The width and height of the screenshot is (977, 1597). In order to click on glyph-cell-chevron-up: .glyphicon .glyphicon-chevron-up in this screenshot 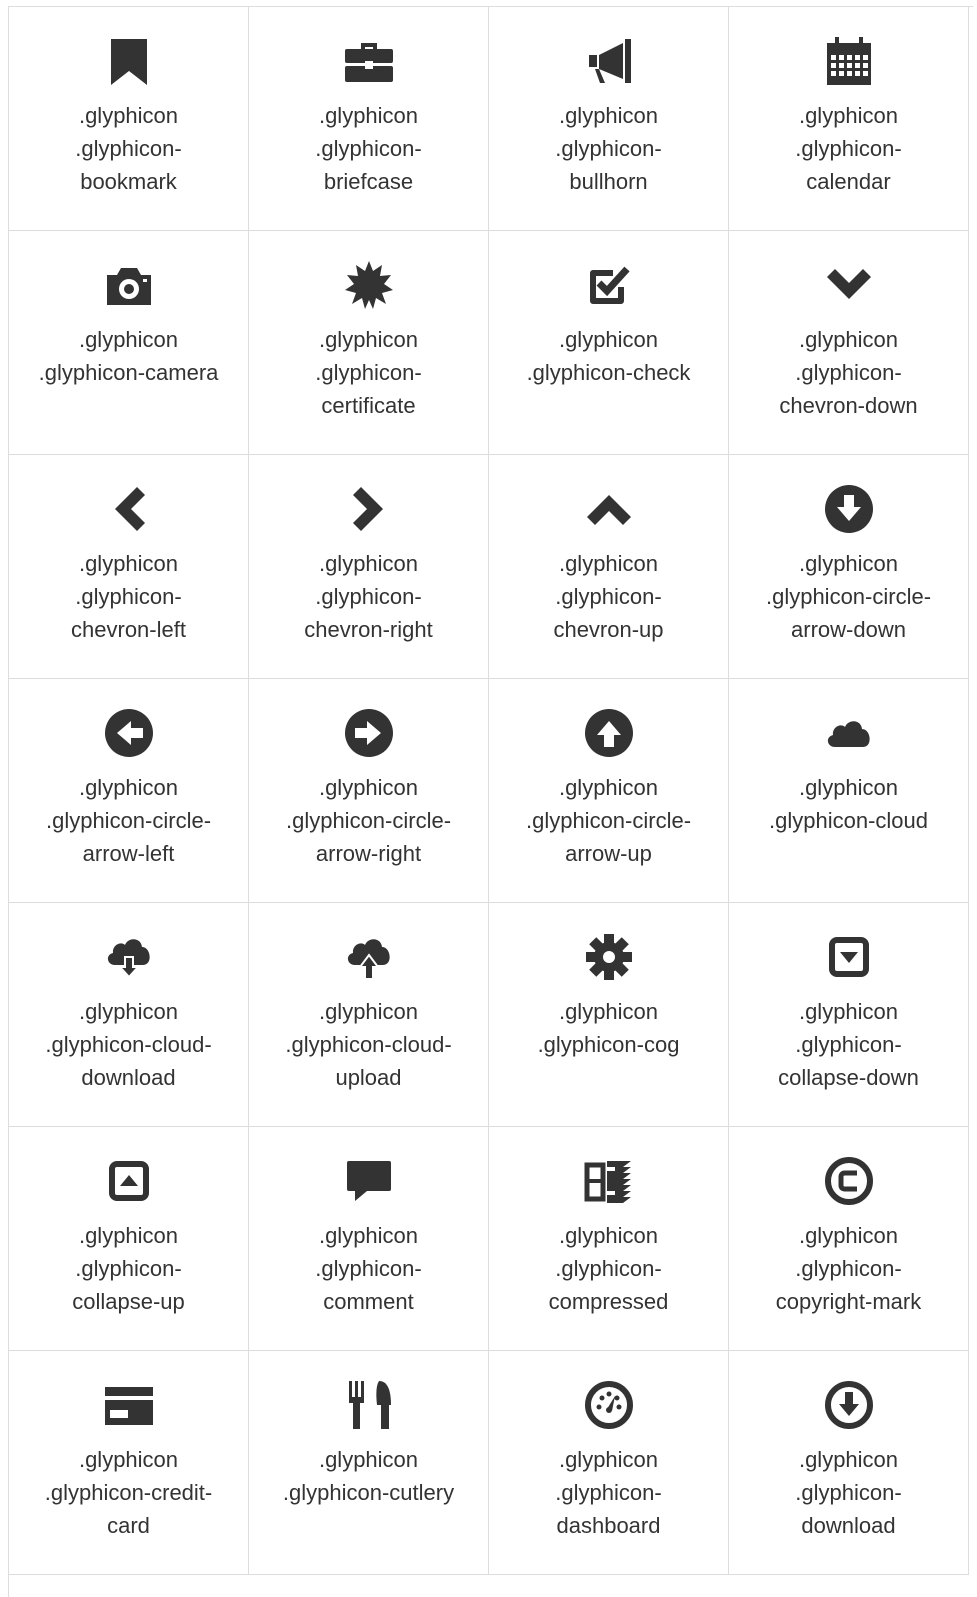, I will do `click(609, 567)`.